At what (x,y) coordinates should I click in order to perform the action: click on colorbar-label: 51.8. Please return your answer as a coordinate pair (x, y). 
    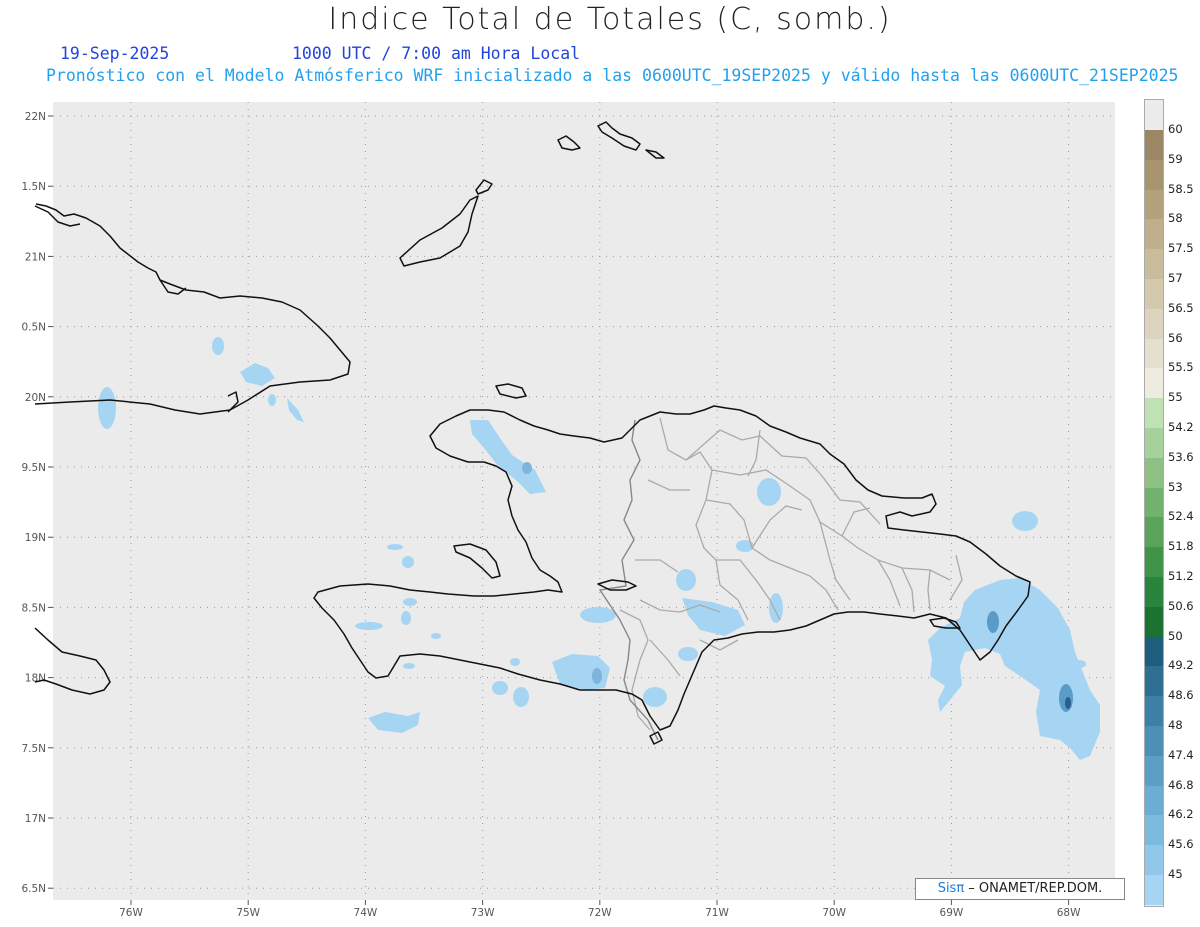
    Looking at the image, I should click on (1181, 546).